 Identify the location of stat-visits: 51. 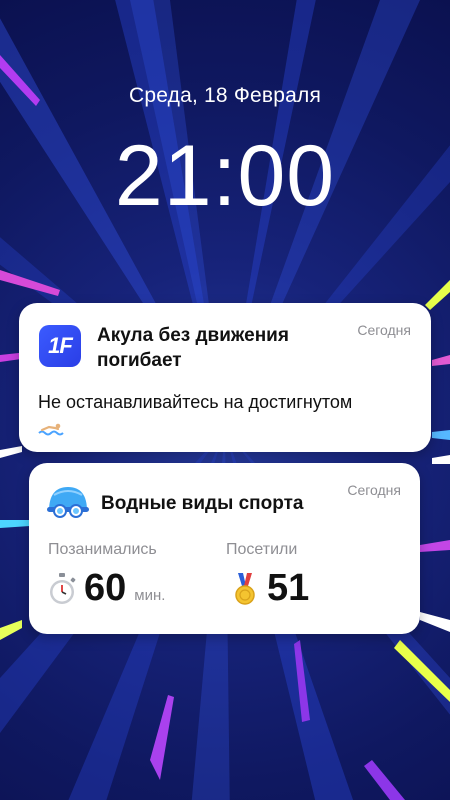
(269, 588).